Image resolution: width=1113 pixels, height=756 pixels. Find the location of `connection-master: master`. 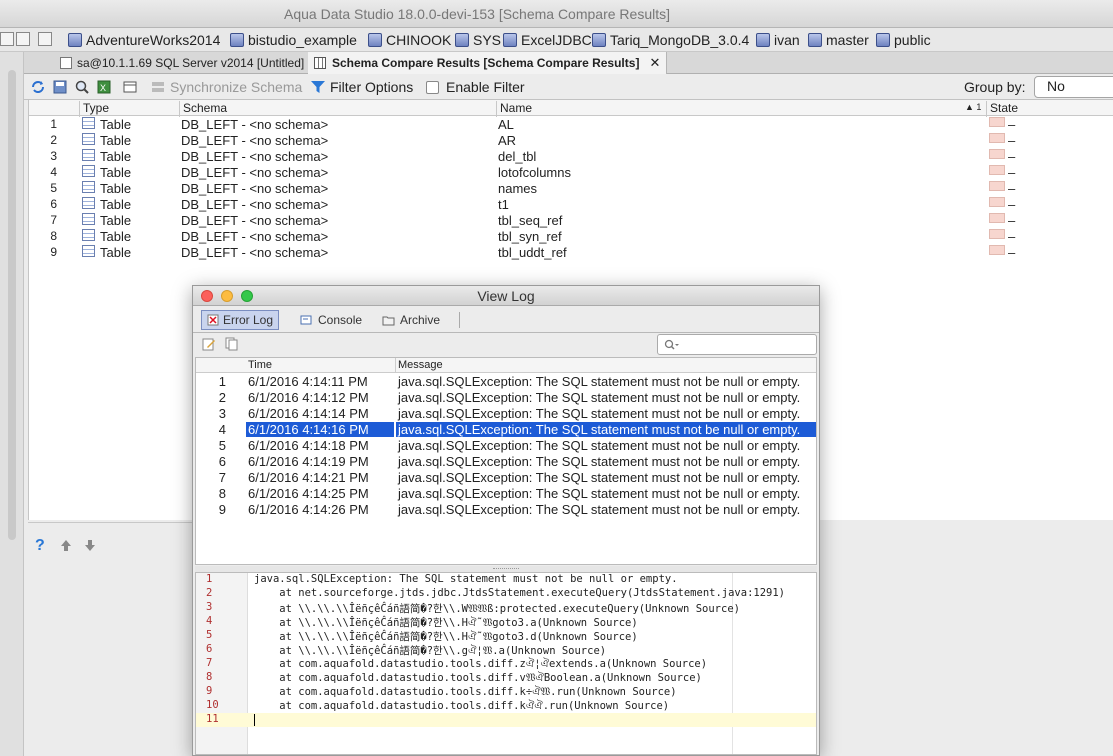

connection-master: master is located at coordinates (838, 40).